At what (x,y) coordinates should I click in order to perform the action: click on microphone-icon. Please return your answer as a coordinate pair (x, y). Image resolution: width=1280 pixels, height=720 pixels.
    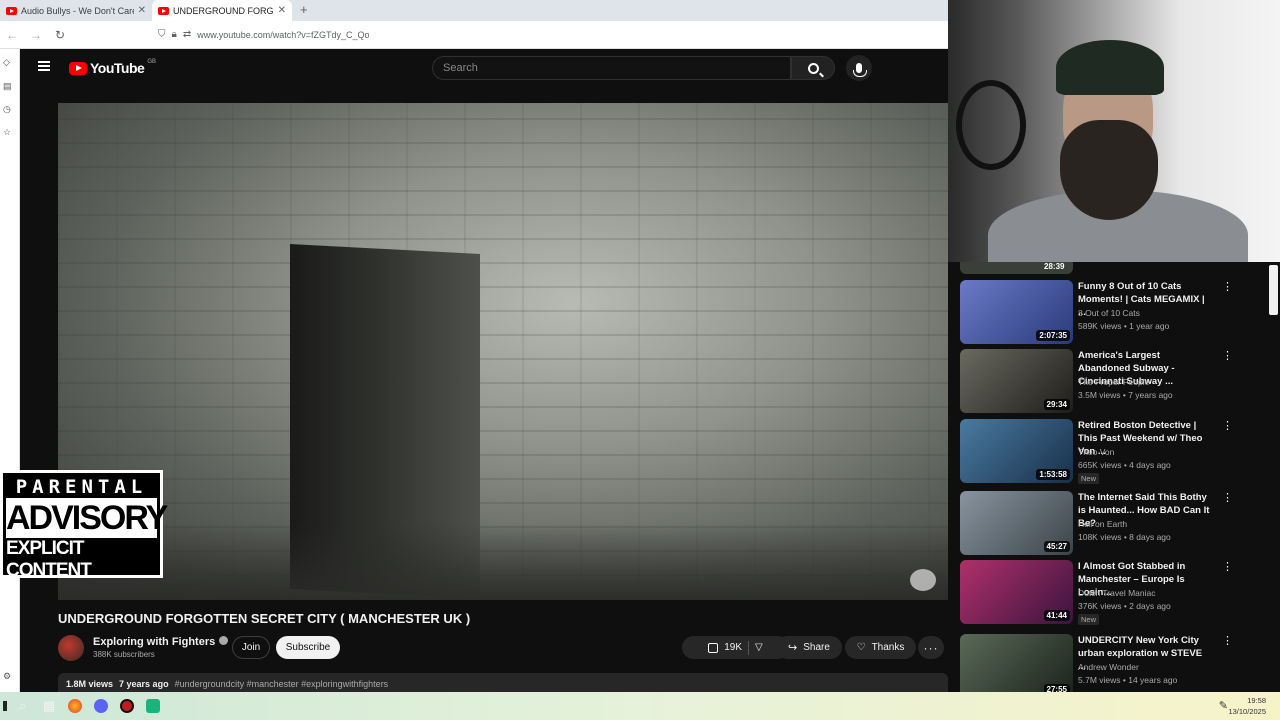
    Looking at the image, I should click on (860, 70).